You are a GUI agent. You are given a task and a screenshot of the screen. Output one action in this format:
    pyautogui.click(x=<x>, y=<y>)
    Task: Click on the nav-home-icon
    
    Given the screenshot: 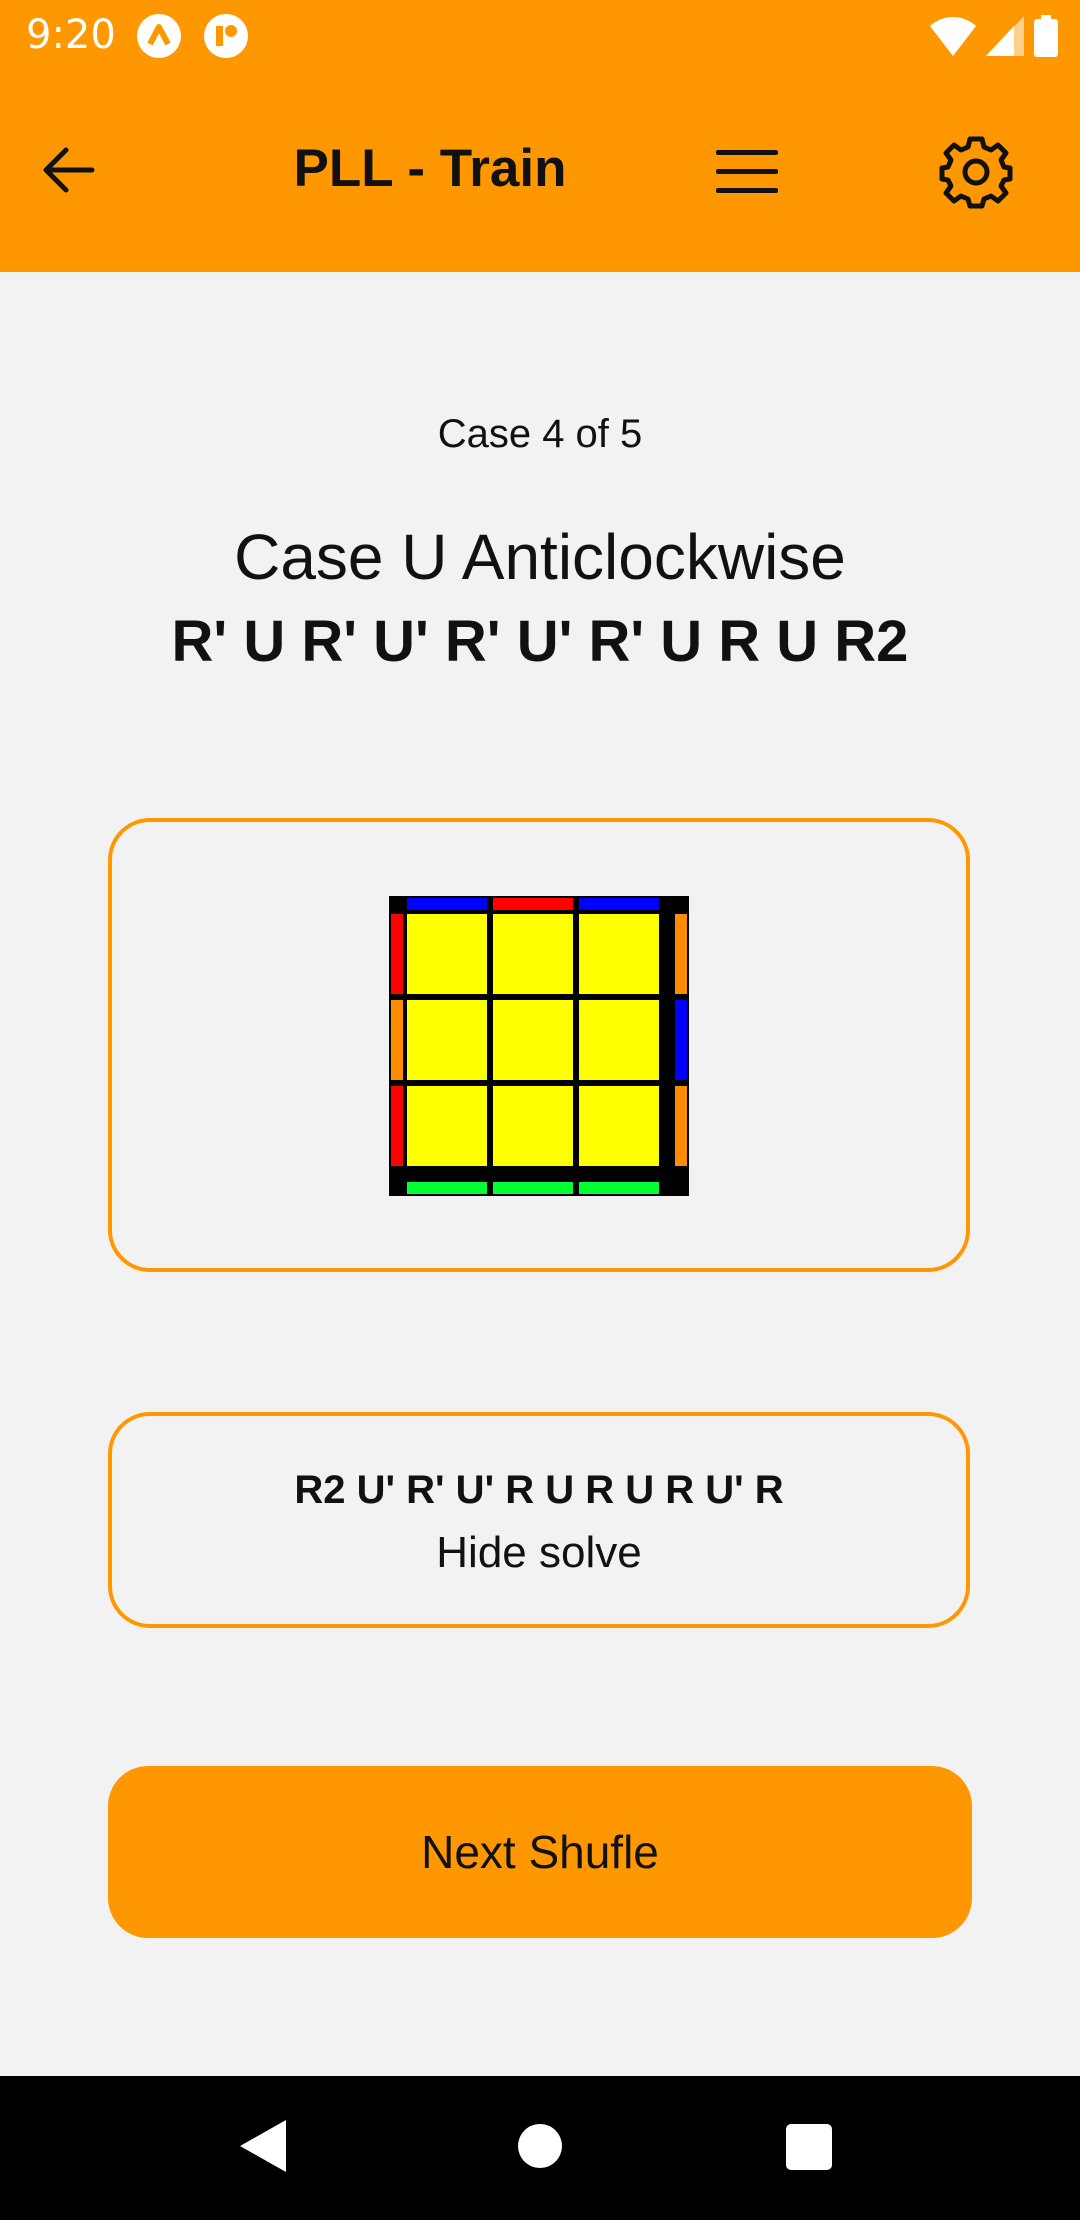 What is the action you would take?
    pyautogui.click(x=540, y=2146)
    